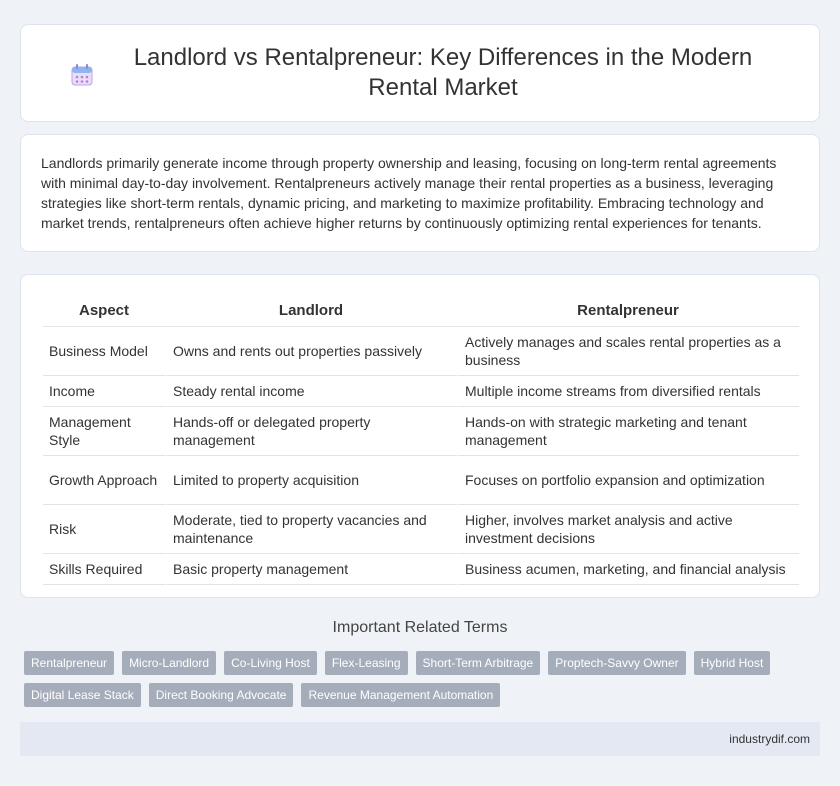  What do you see at coordinates (401, 695) in the screenshot?
I see `tag-revenue-management-automation: Revenue Management Automation` at bounding box center [401, 695].